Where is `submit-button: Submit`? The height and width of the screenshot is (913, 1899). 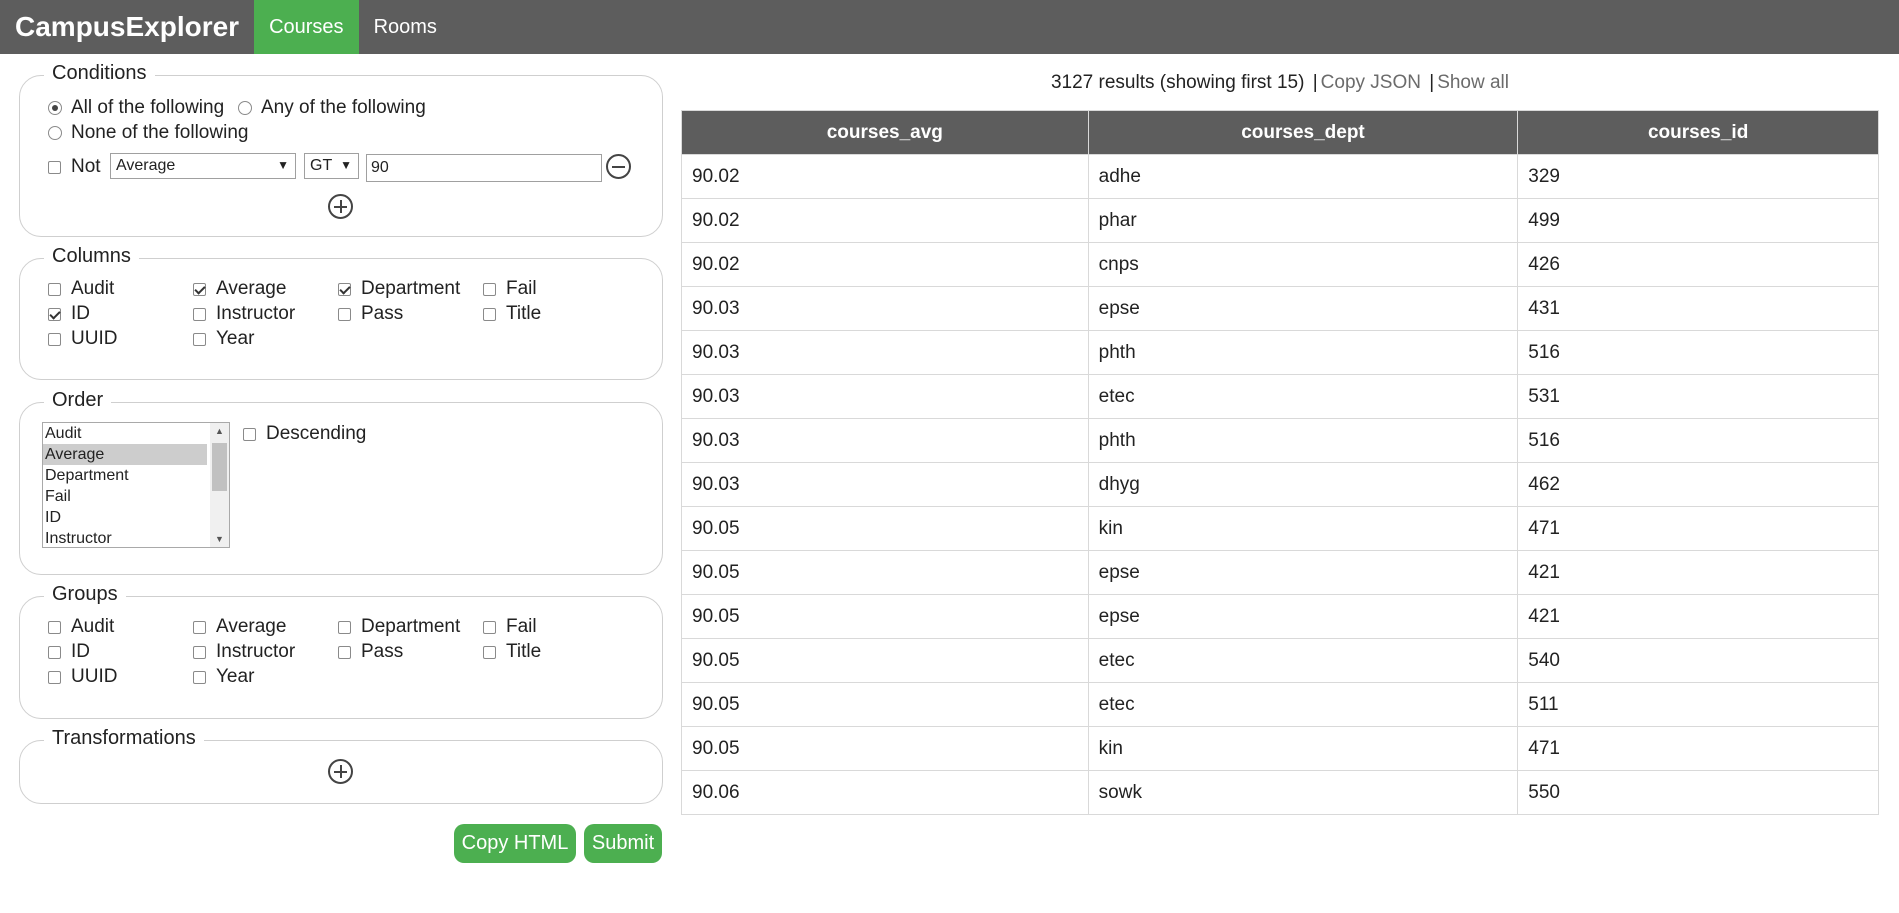 submit-button: Submit is located at coordinates (623, 843).